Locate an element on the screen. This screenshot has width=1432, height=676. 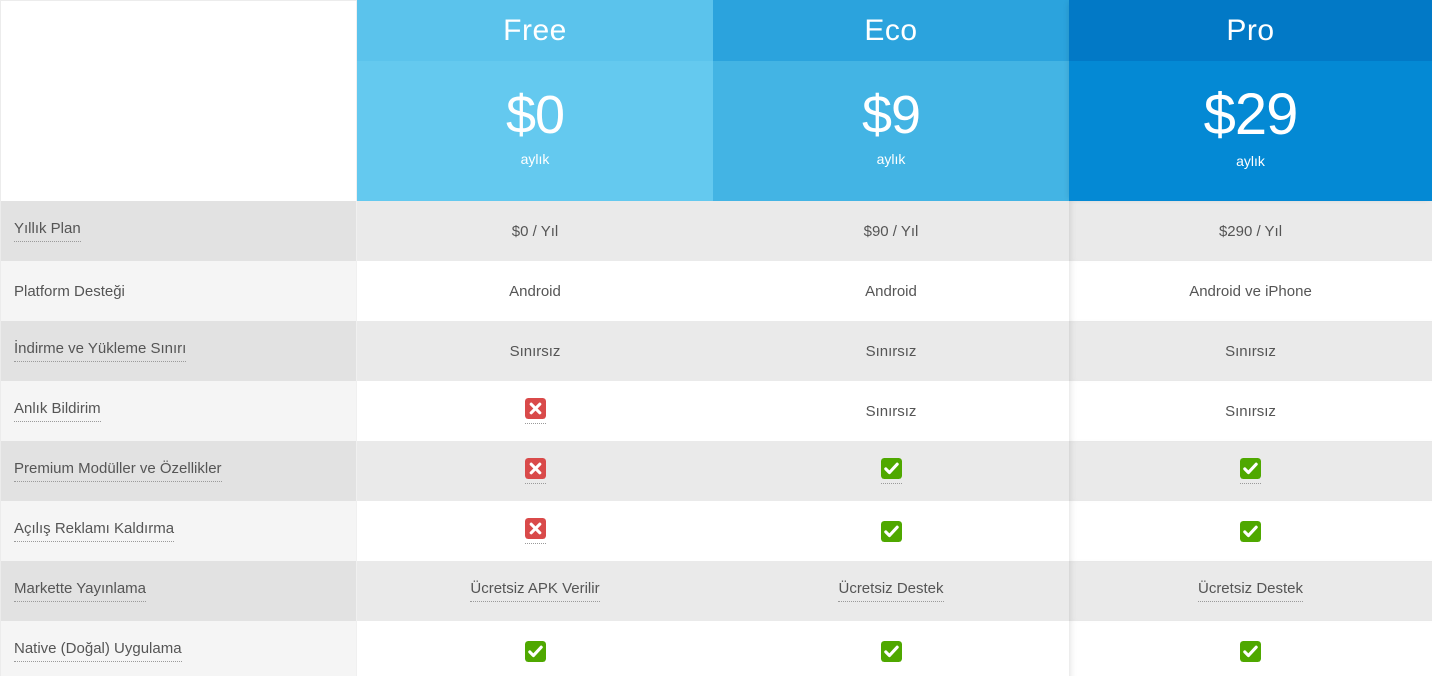
value-cell-free: Sınırsız is located at coordinates (535, 351).